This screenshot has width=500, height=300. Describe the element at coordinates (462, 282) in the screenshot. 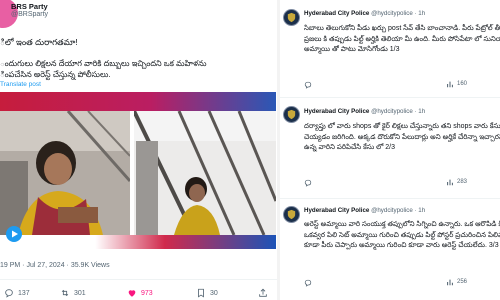

I see `views-count: 256` at that location.